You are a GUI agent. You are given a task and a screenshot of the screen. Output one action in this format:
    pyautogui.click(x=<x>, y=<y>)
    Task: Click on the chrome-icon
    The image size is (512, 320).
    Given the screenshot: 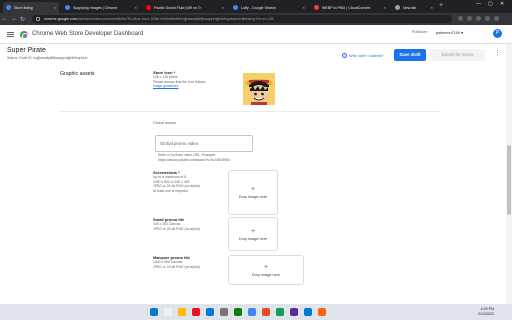 What is the action you would take?
    pyautogui.click(x=252, y=312)
    